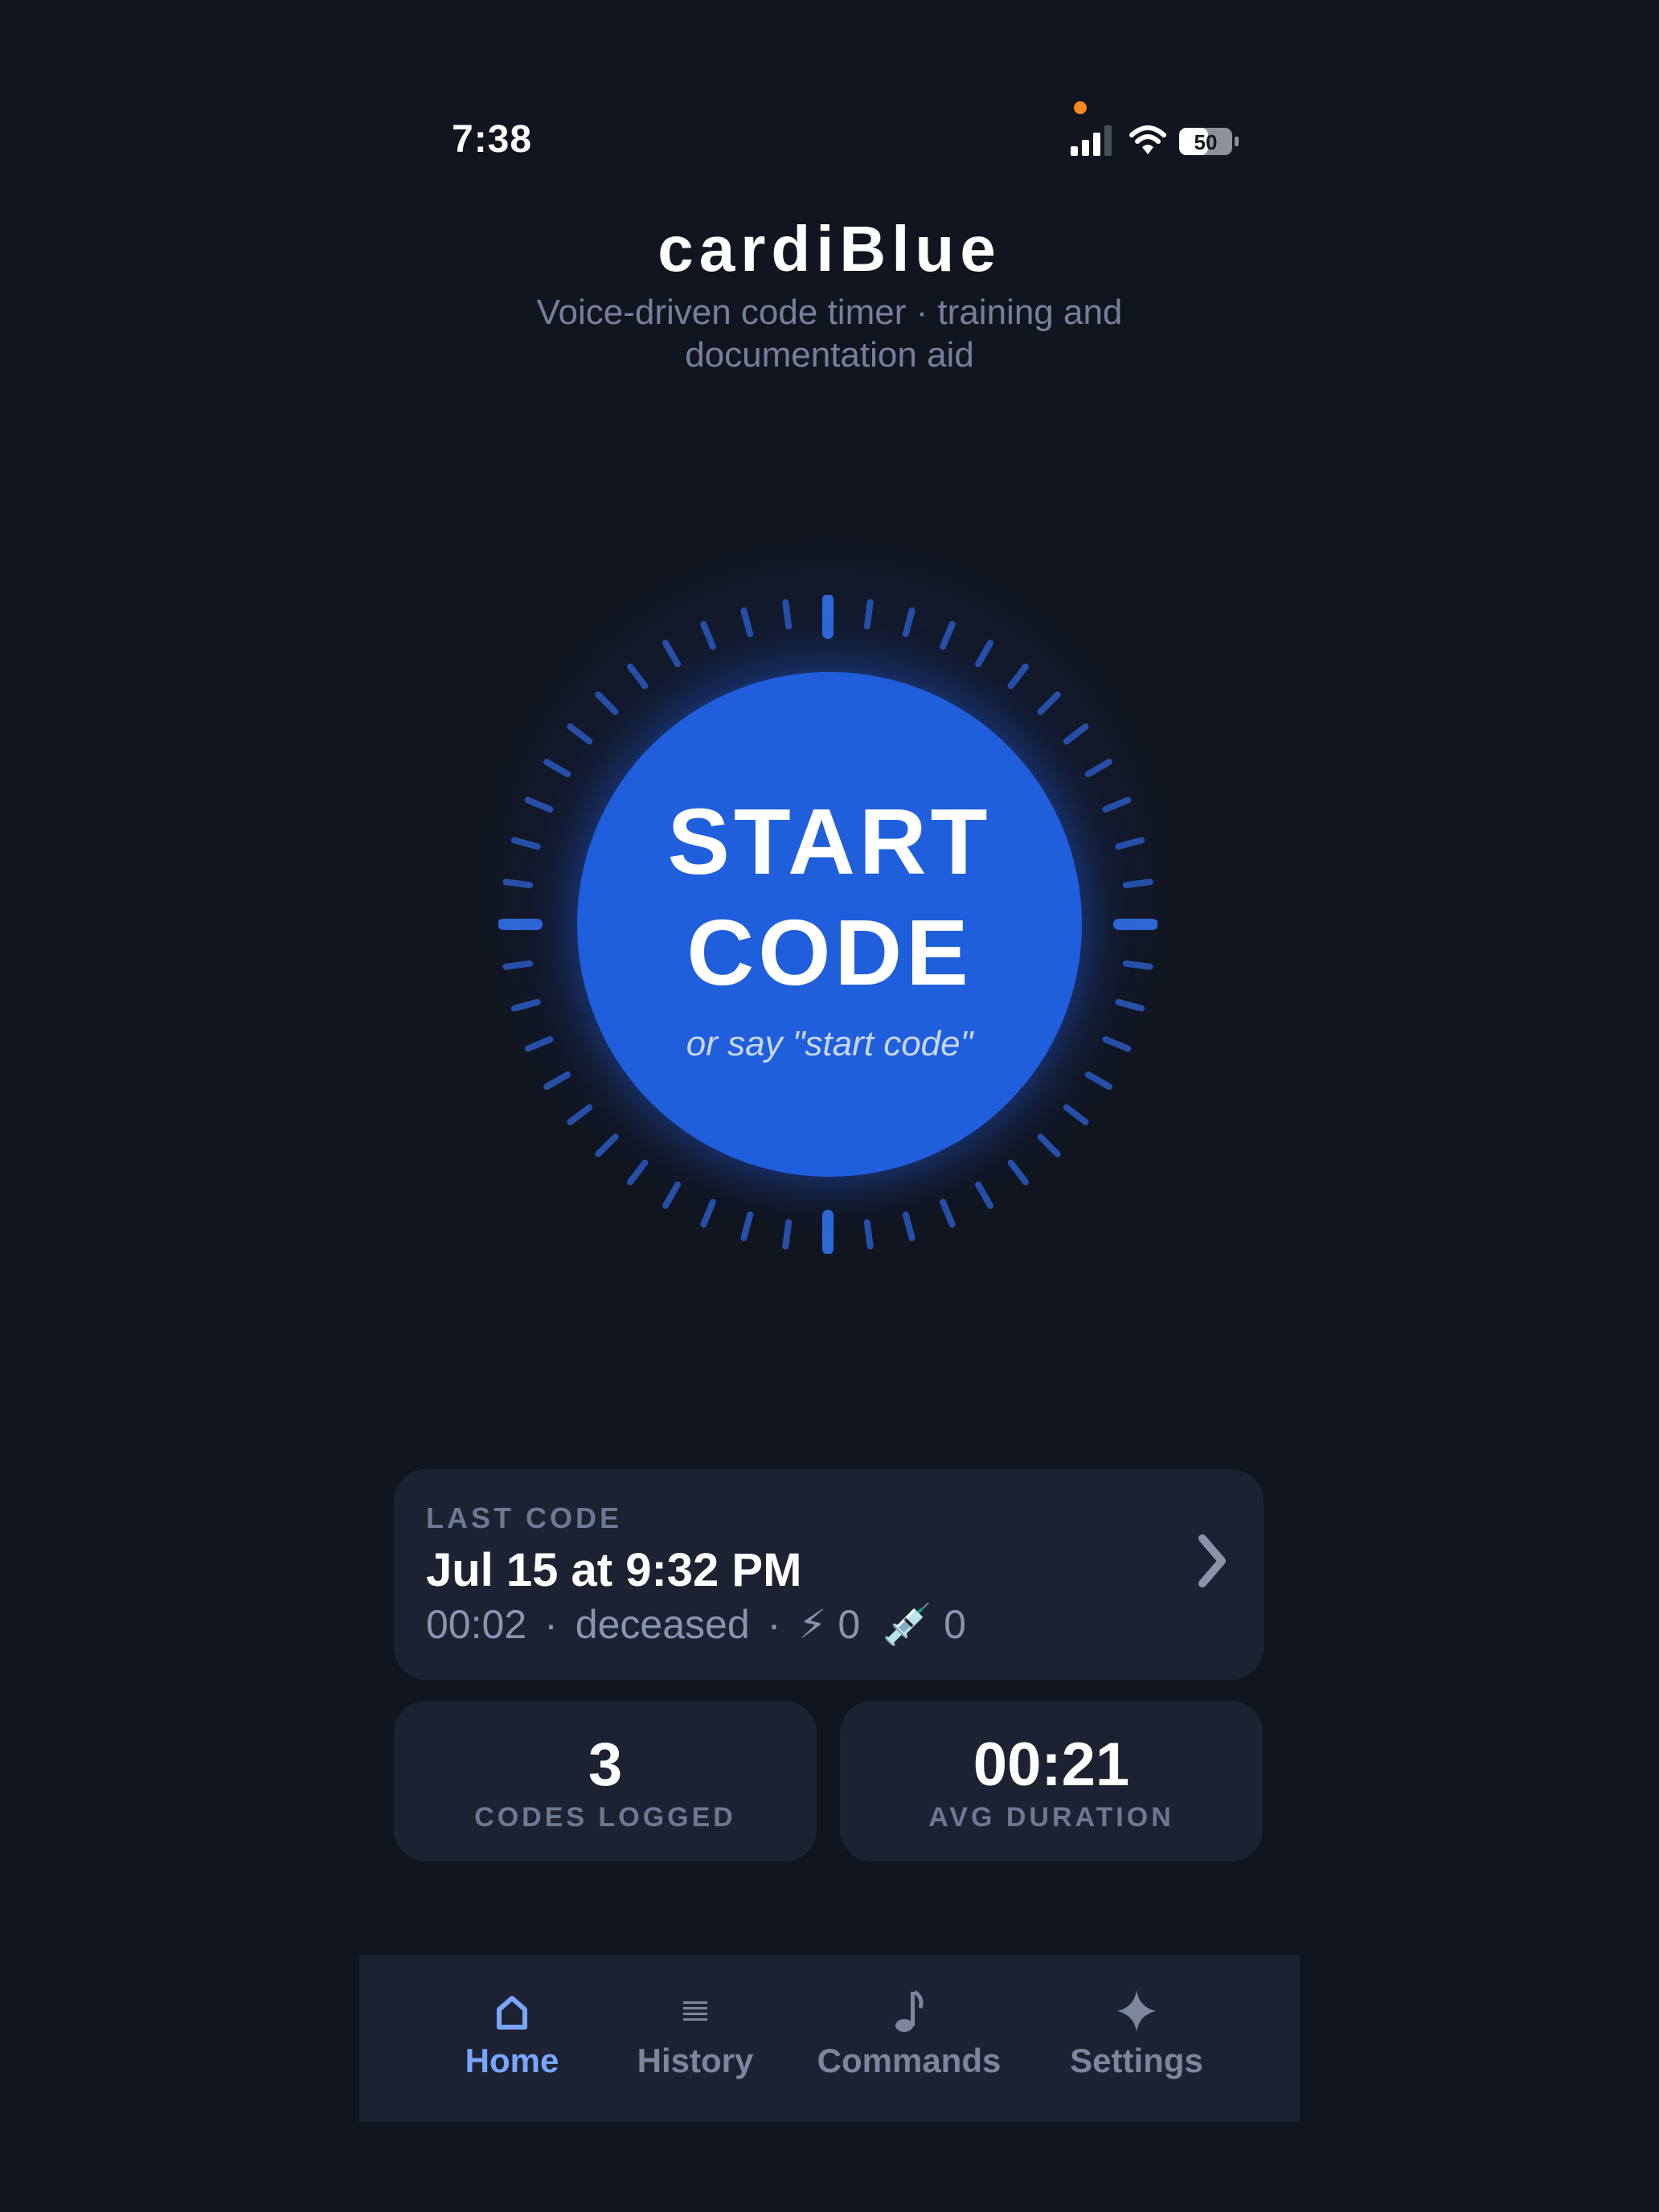 The image size is (1659, 2212). Describe the element at coordinates (829, 952) in the screenshot. I see `start-code-label-line2: CODE` at that location.